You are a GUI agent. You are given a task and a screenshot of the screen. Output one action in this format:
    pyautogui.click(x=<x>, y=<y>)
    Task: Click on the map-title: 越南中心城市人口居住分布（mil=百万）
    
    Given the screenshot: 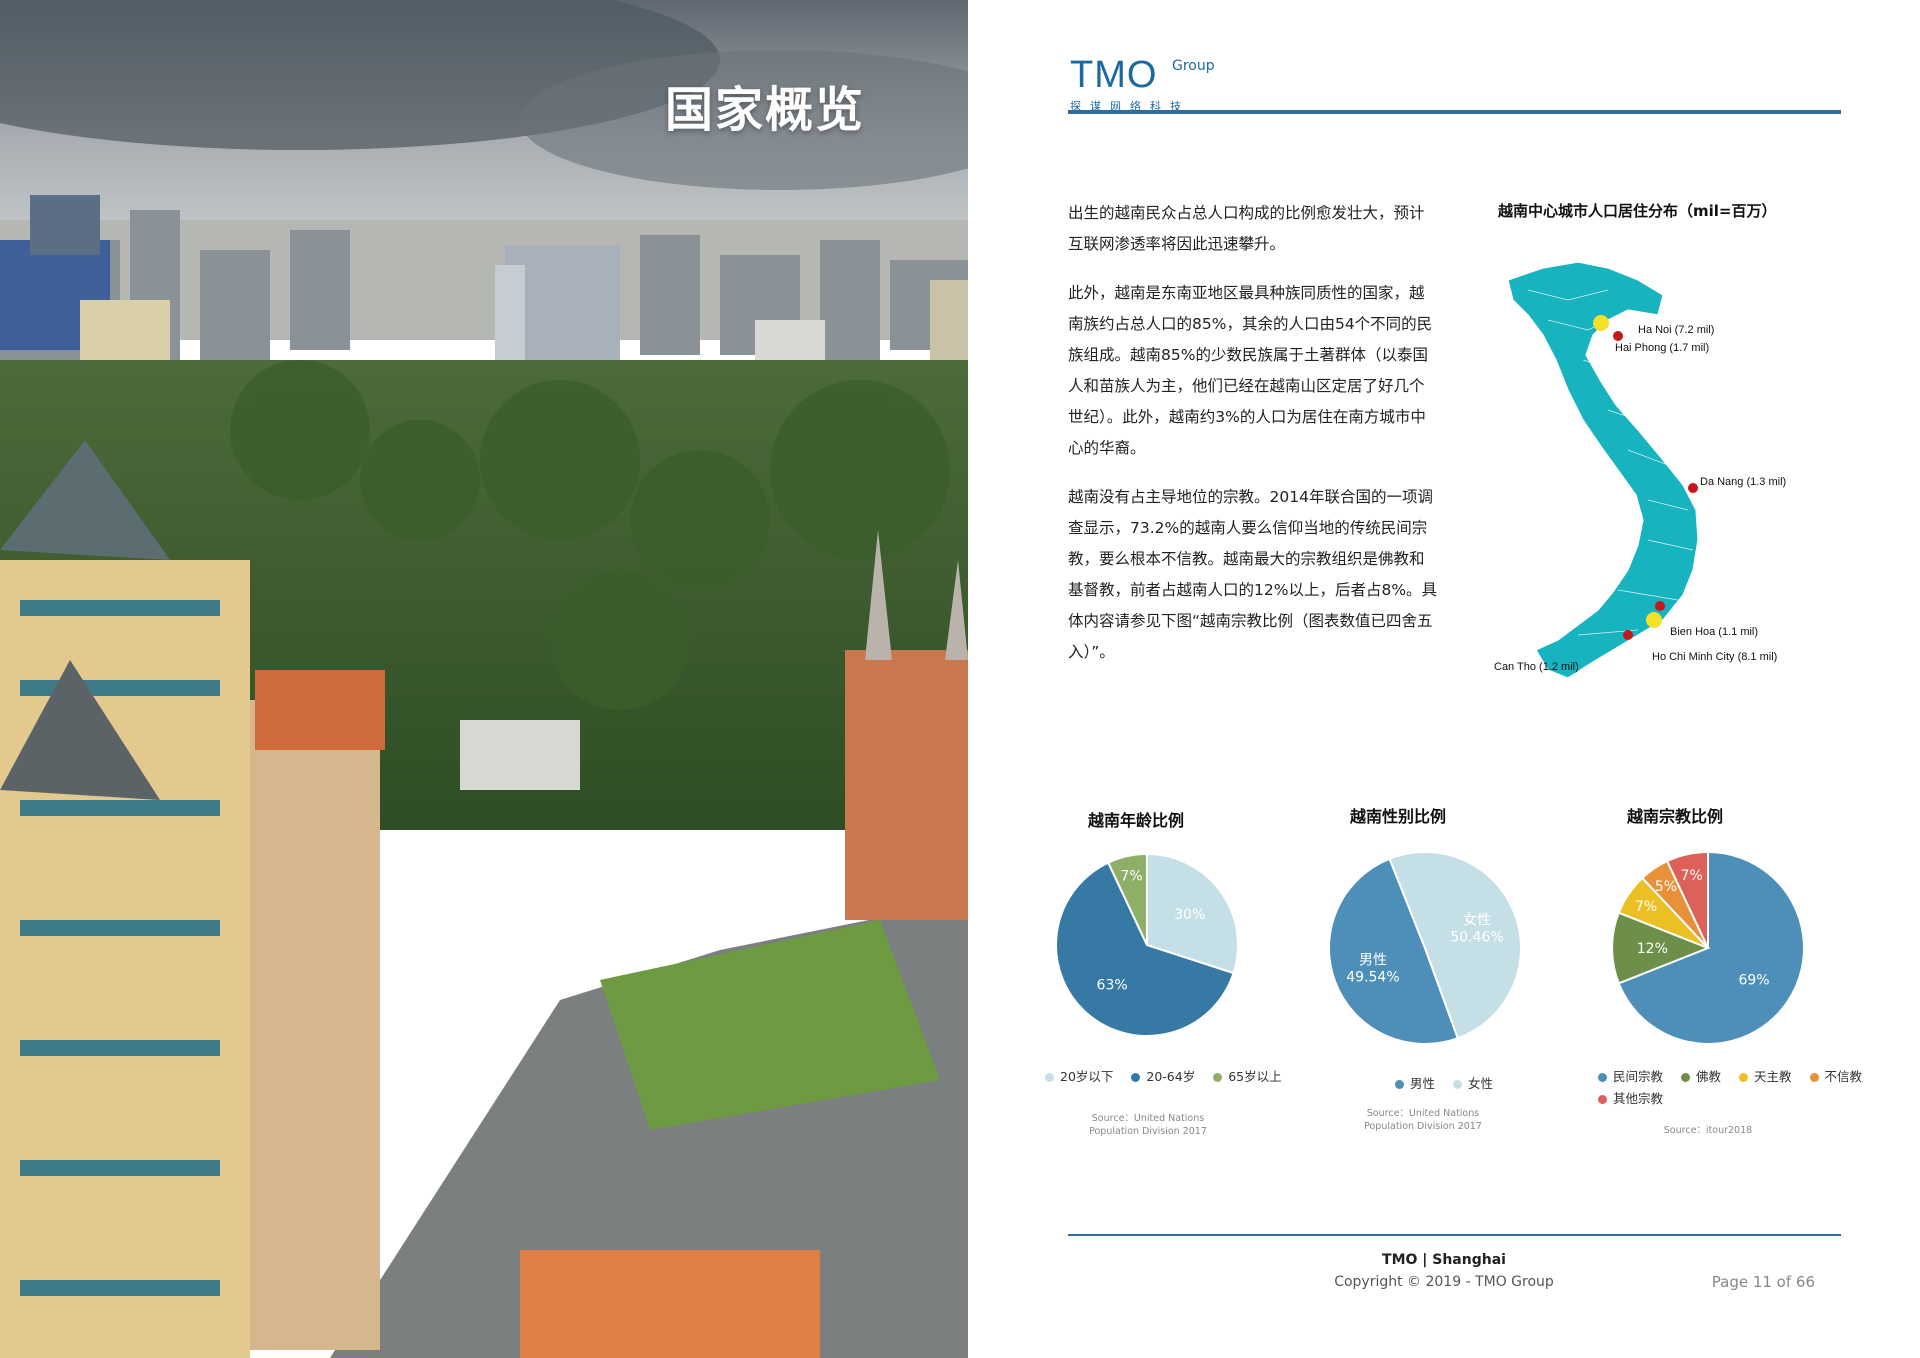 What is the action you would take?
    pyautogui.click(x=1637, y=211)
    